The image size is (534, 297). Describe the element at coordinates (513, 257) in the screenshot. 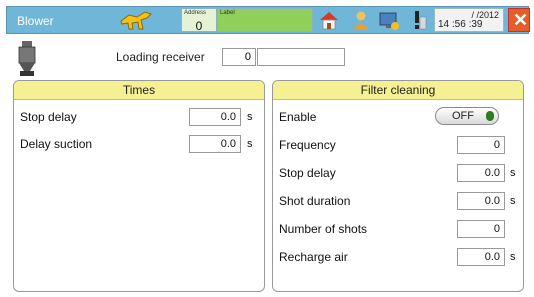

I see `recharge-air-unit: s` at that location.